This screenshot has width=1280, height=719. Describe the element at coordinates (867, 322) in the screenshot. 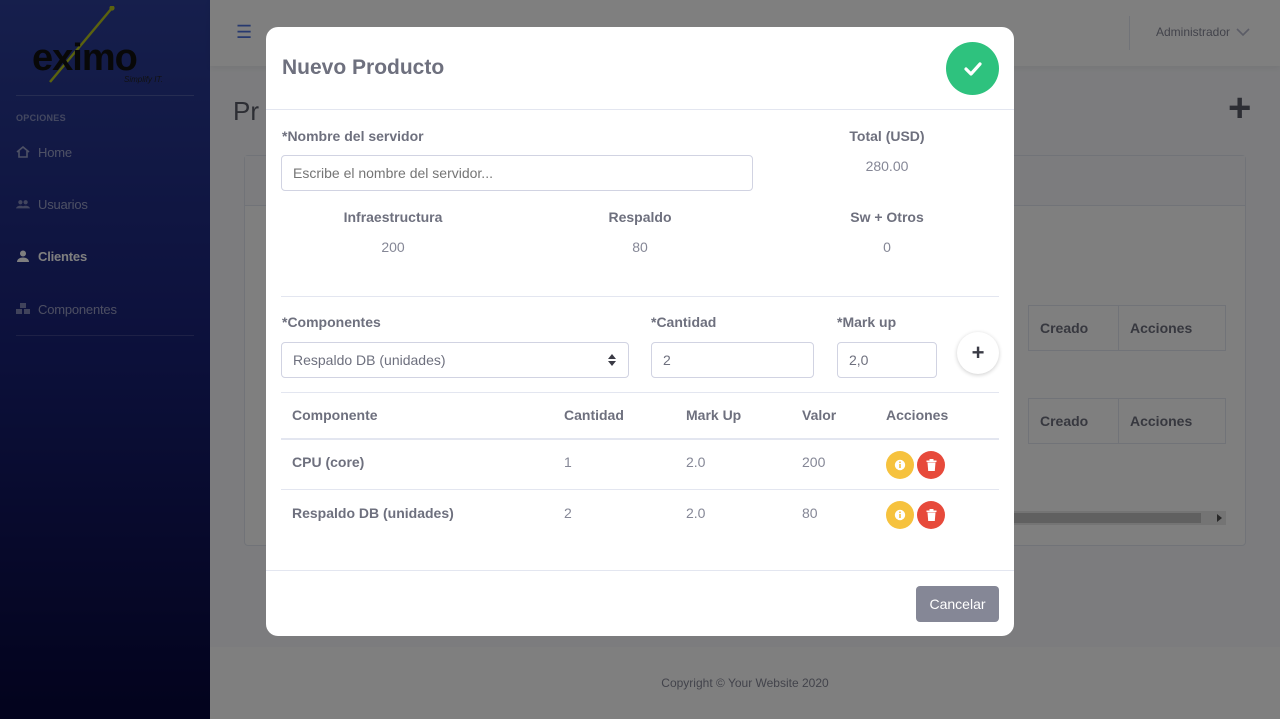

I see `markup-label: *Mark up` at that location.